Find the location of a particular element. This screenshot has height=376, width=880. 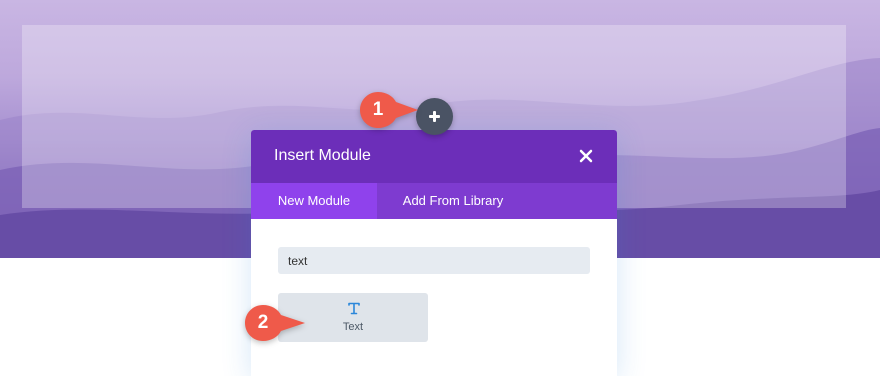

callout-badge-2: 2 is located at coordinates (275, 323).